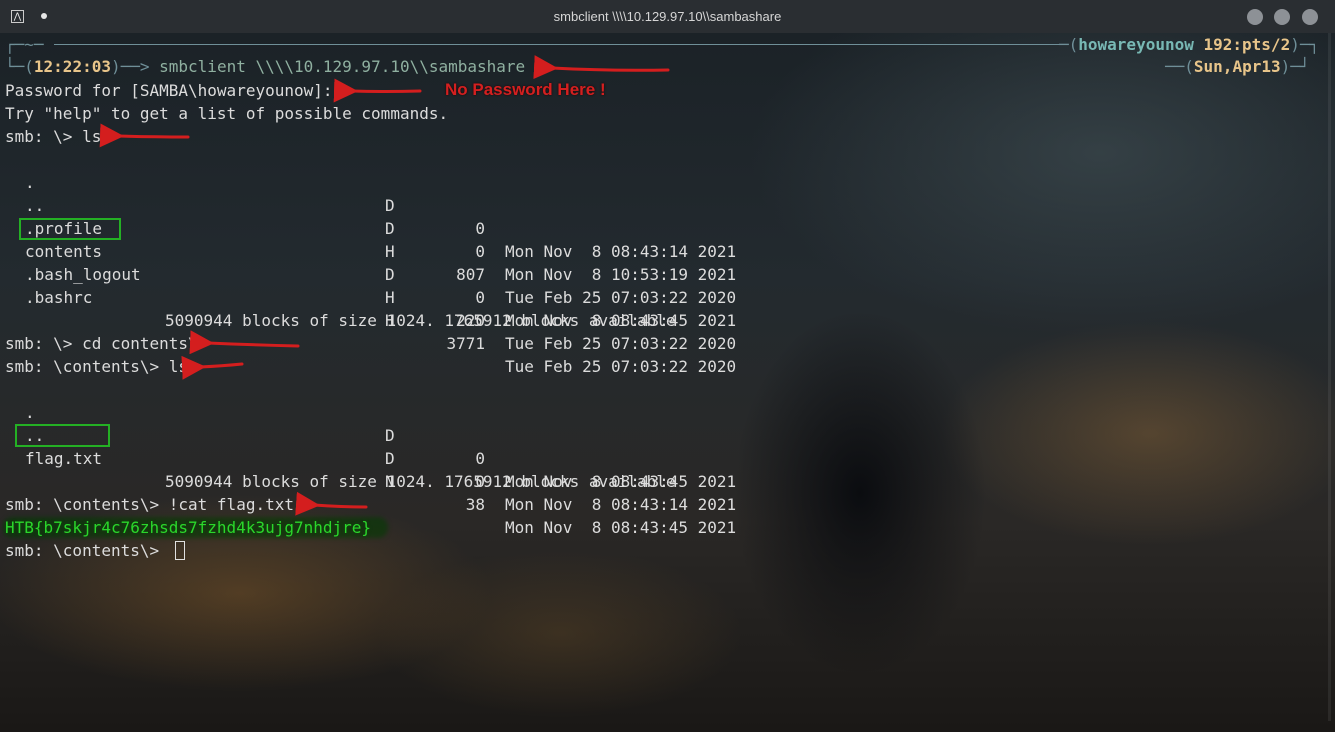 The image size is (1335, 732). Describe the element at coordinates (1255, 17) in the screenshot. I see `minimize-icon` at that location.